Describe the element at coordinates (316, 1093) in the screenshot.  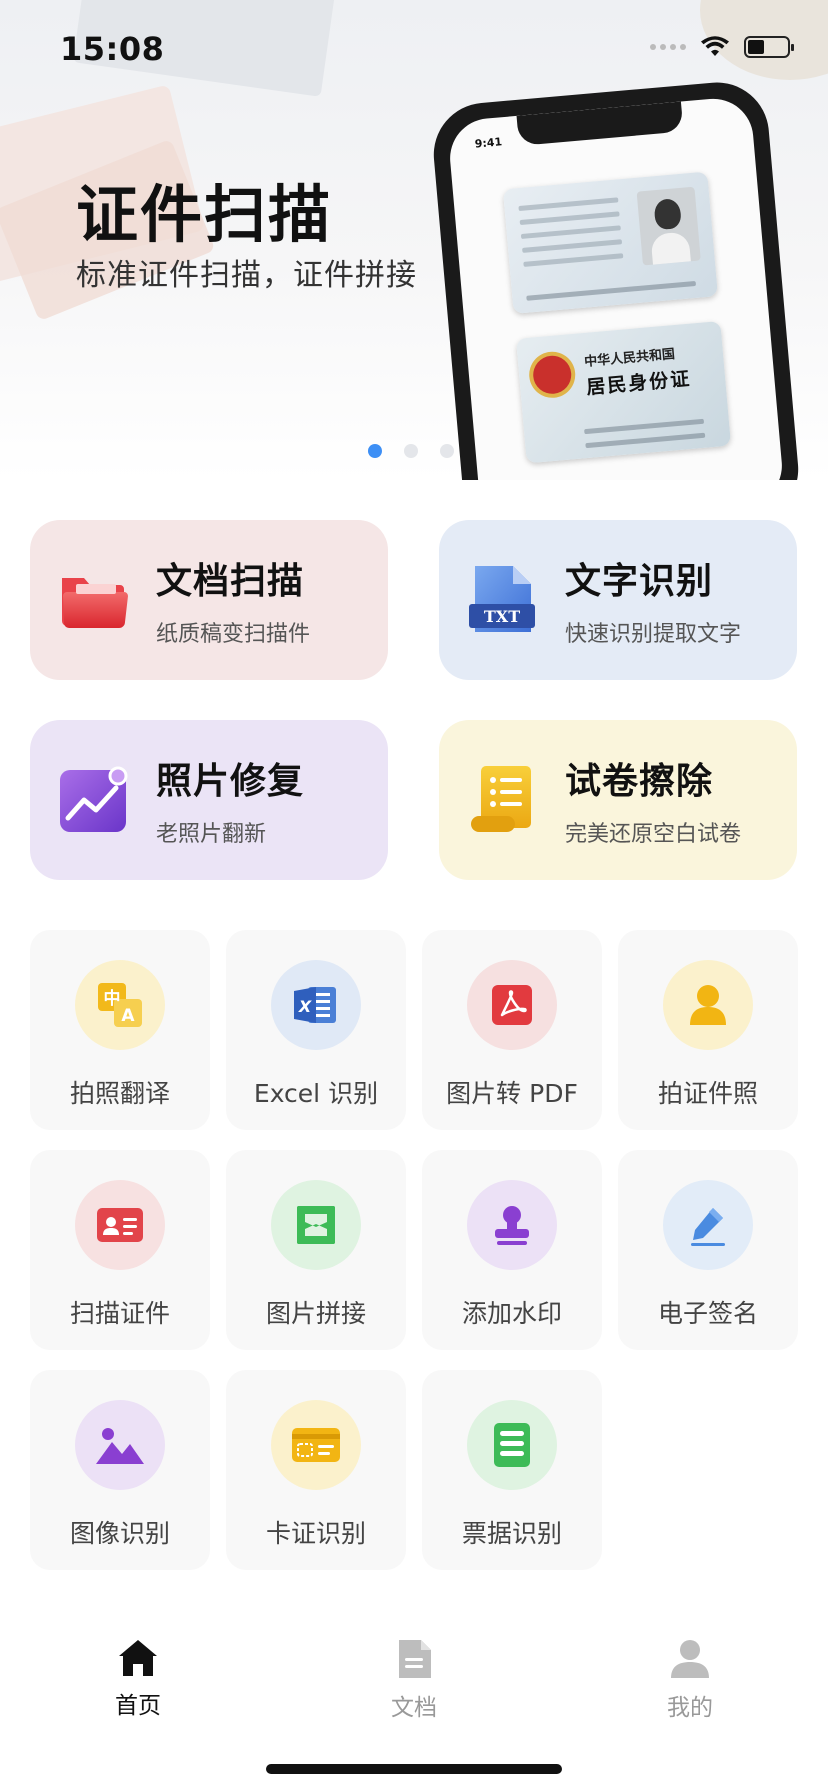
I see `tool-label: Excel 识别` at that location.